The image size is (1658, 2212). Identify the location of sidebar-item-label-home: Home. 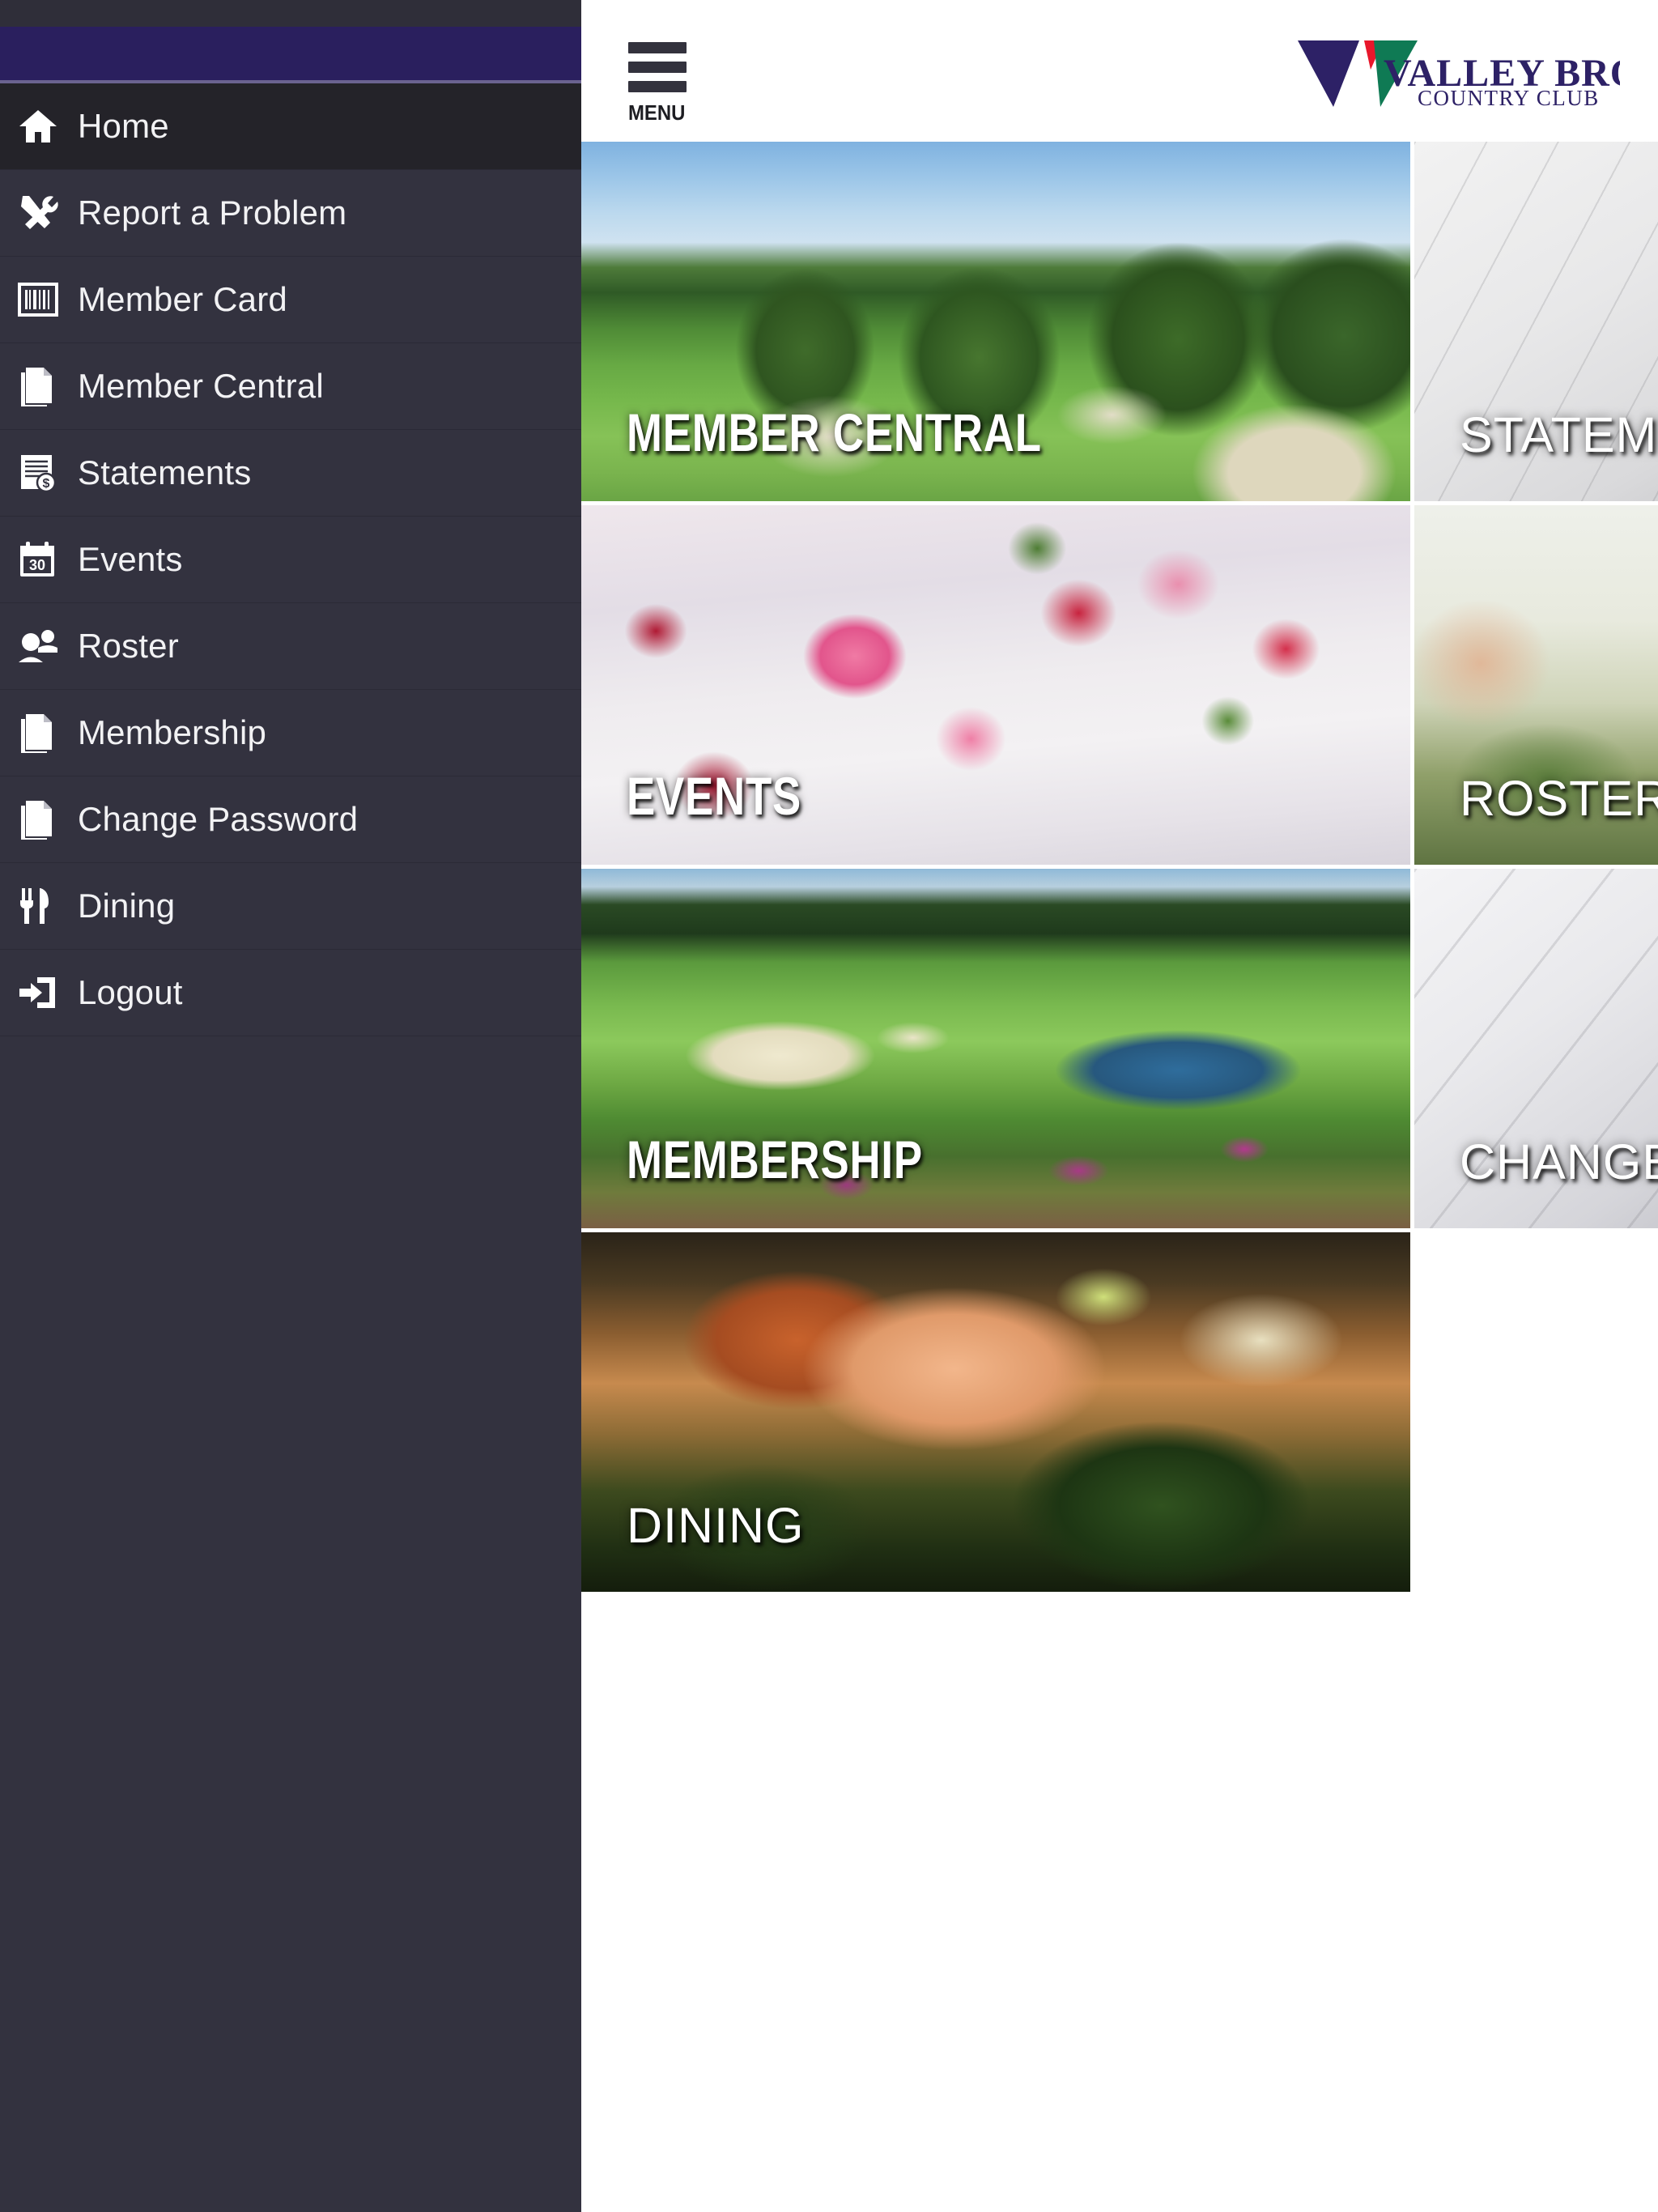
(123, 126).